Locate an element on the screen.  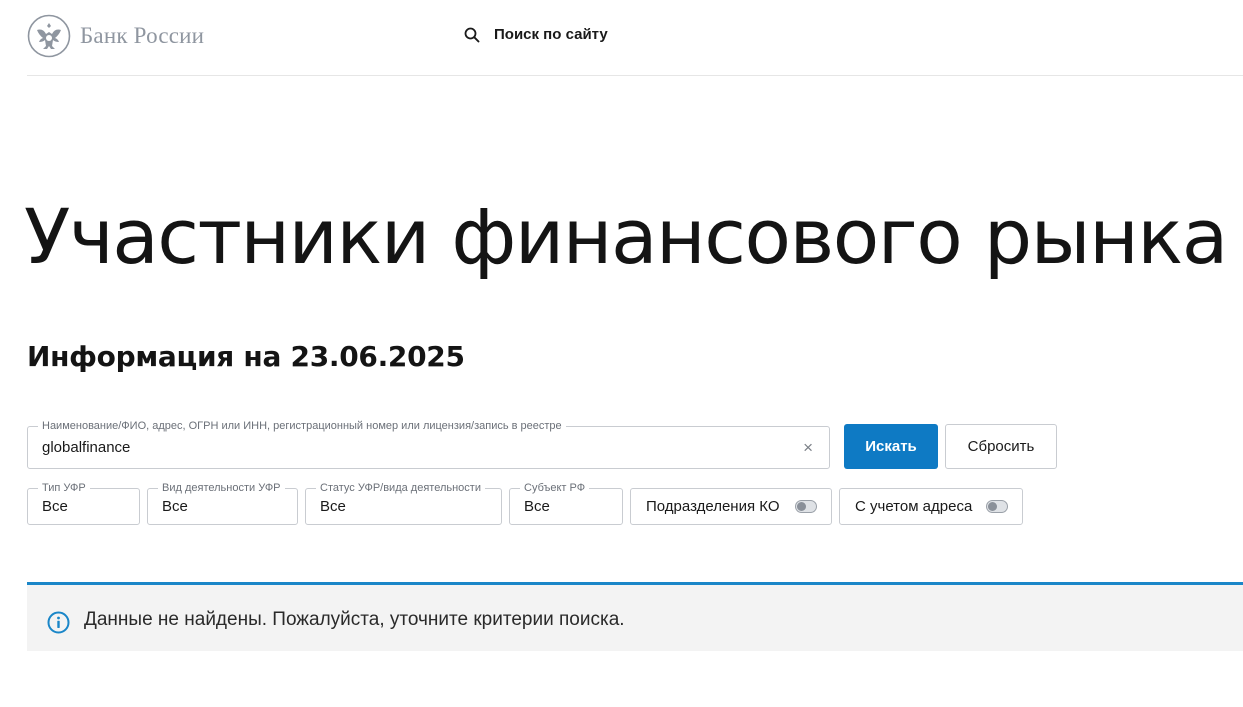
info-icon is located at coordinates (58, 622).